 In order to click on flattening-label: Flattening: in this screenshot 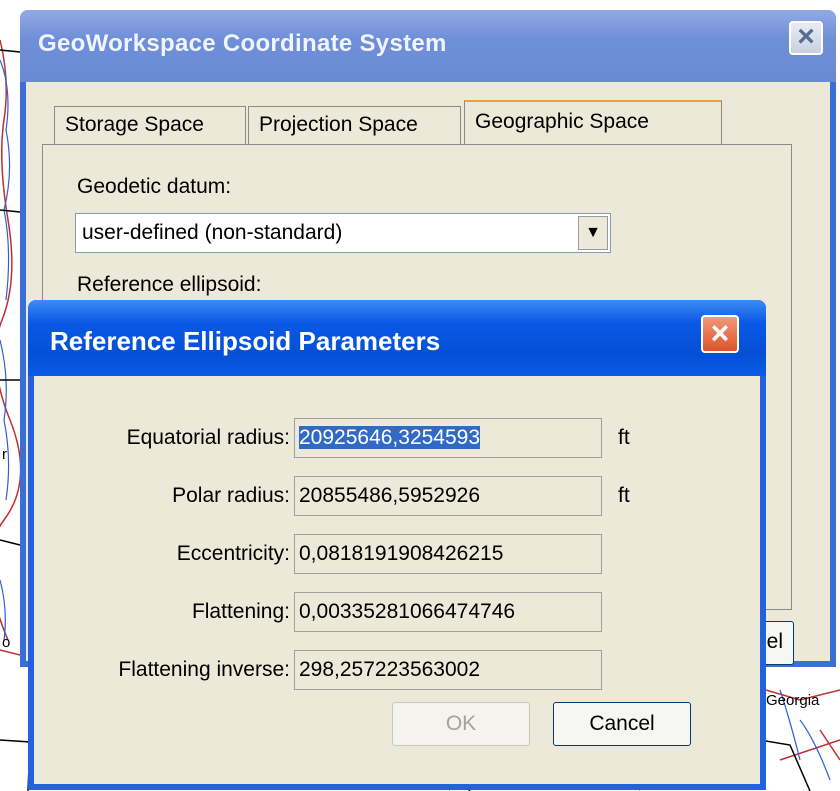, I will do `click(240, 611)`.